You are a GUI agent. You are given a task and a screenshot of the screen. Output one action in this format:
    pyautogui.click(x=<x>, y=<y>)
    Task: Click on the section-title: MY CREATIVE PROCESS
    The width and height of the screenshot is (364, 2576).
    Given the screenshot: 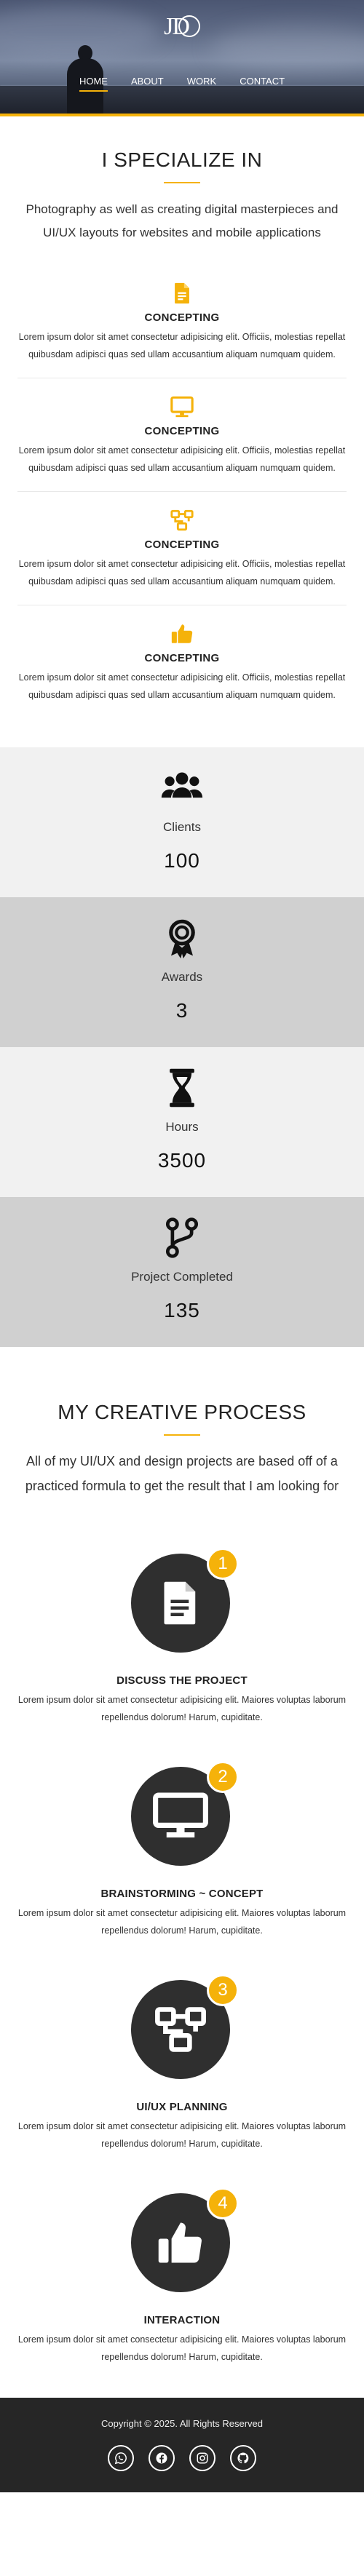 What is the action you would take?
    pyautogui.click(x=182, y=1412)
    